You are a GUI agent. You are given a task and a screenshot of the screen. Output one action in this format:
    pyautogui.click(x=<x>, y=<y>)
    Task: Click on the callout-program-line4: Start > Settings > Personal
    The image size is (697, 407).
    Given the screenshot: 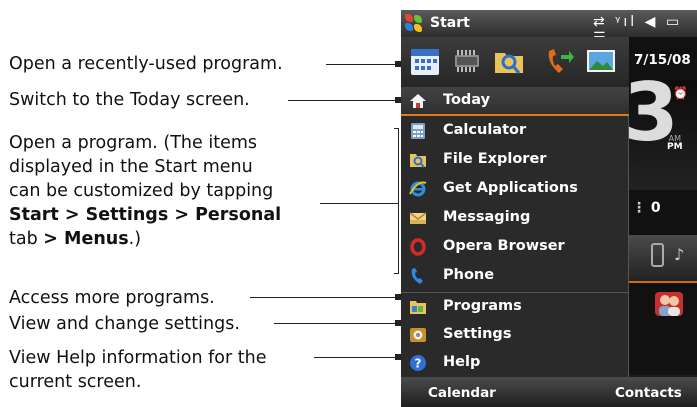 What is the action you would take?
    pyautogui.click(x=145, y=215)
    